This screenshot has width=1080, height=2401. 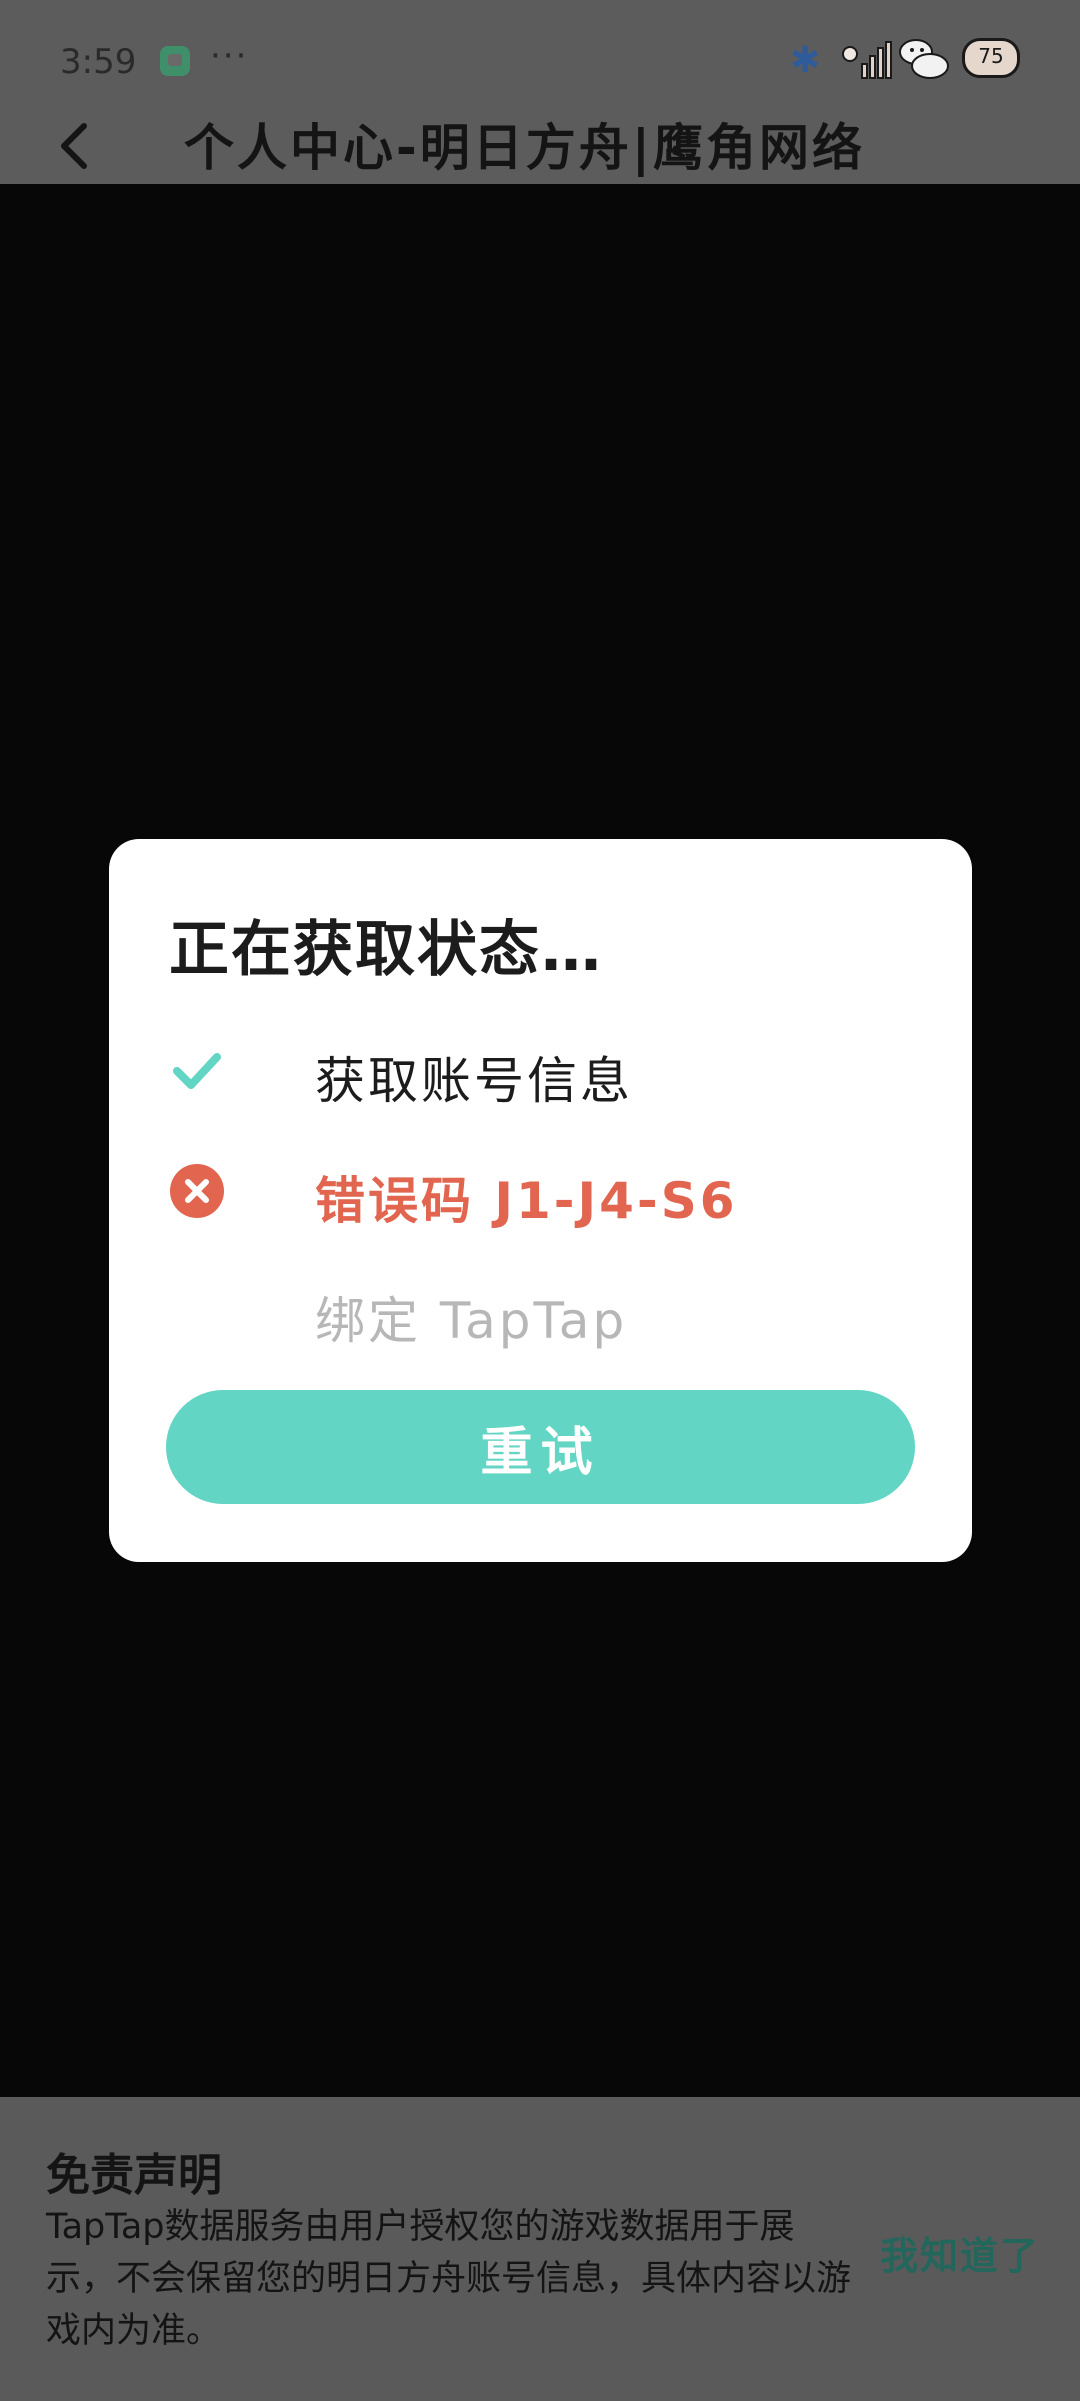 I want to click on step-get-account-info: 获取账号信息, so click(x=549, y=1073).